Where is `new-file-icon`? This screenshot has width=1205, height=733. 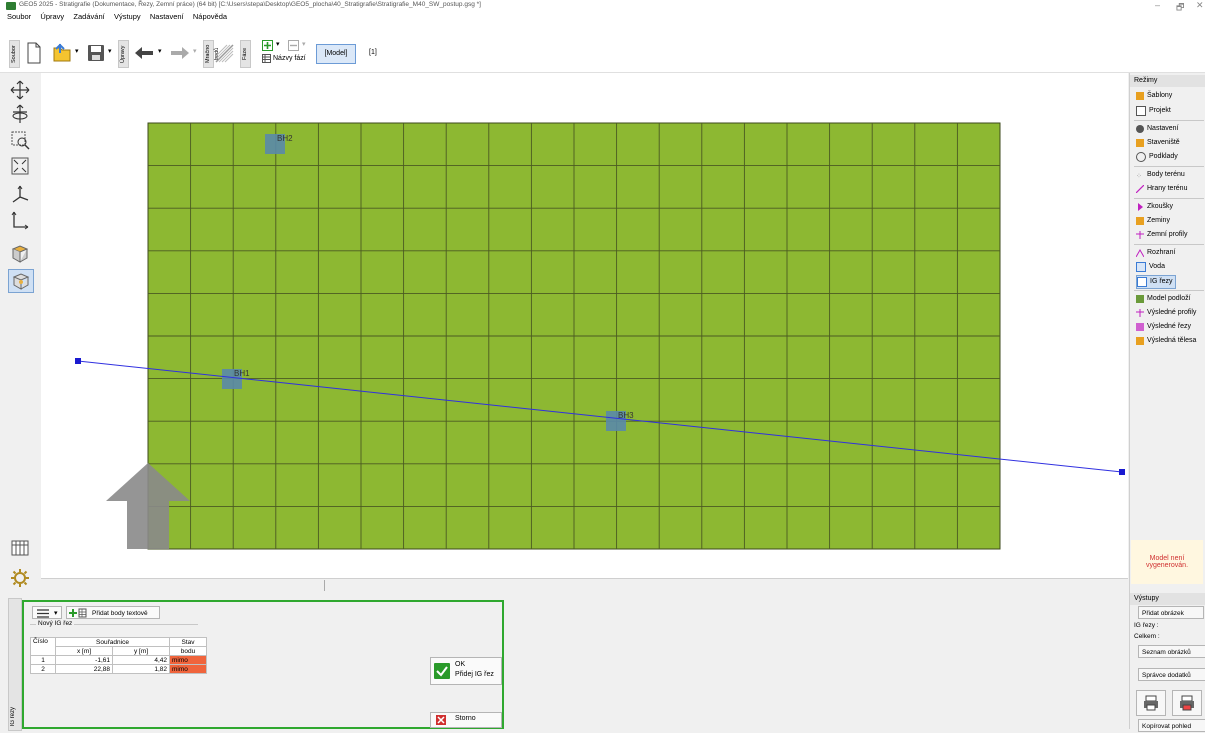 new-file-icon is located at coordinates (34, 53).